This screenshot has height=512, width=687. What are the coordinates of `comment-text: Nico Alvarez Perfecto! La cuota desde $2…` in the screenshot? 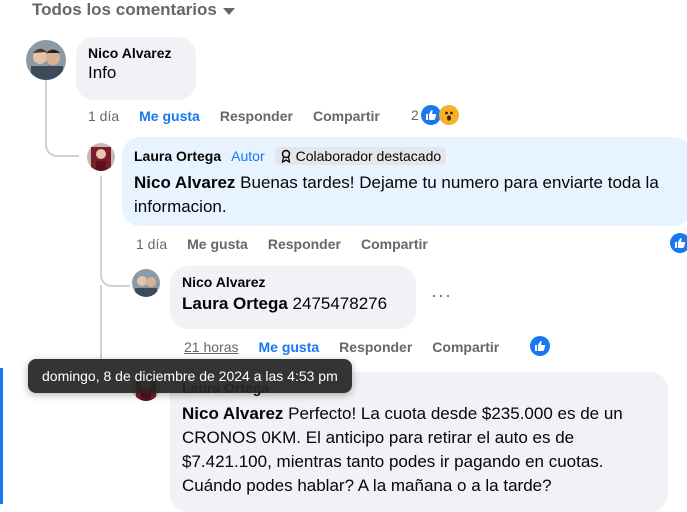 It's located at (419, 450).